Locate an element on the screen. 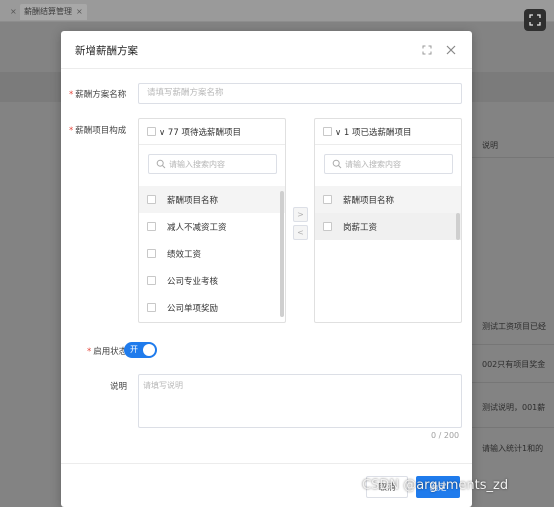  plan-name-input: 请填写薪酬方案名称 is located at coordinates (300, 93).